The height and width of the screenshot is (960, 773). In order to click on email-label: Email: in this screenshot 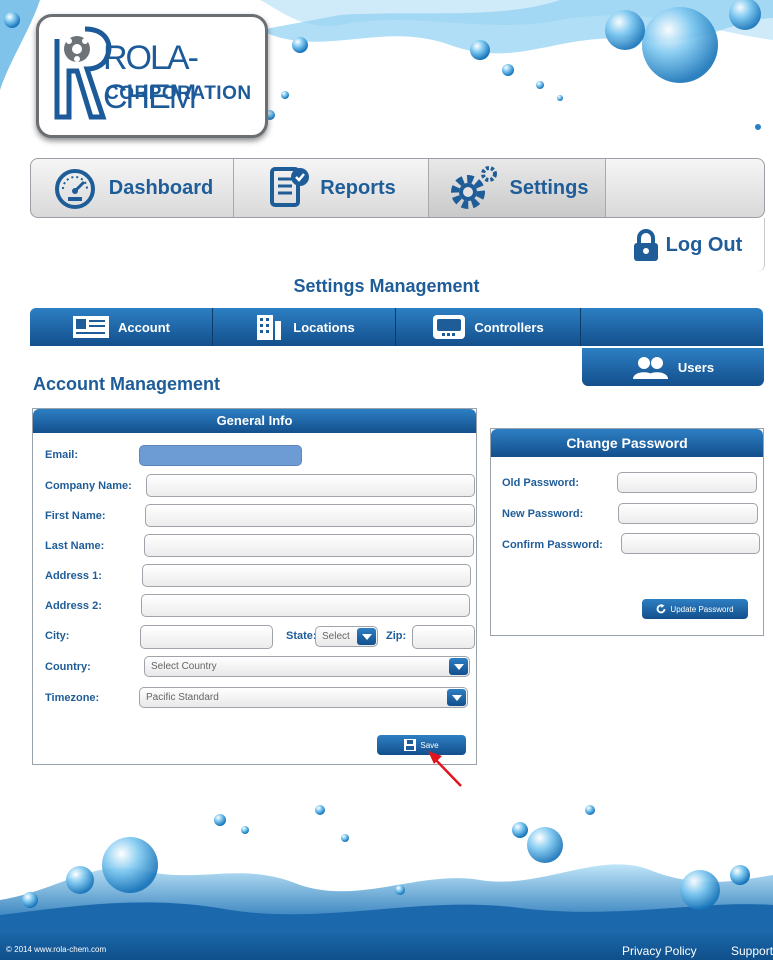, I will do `click(62, 455)`.